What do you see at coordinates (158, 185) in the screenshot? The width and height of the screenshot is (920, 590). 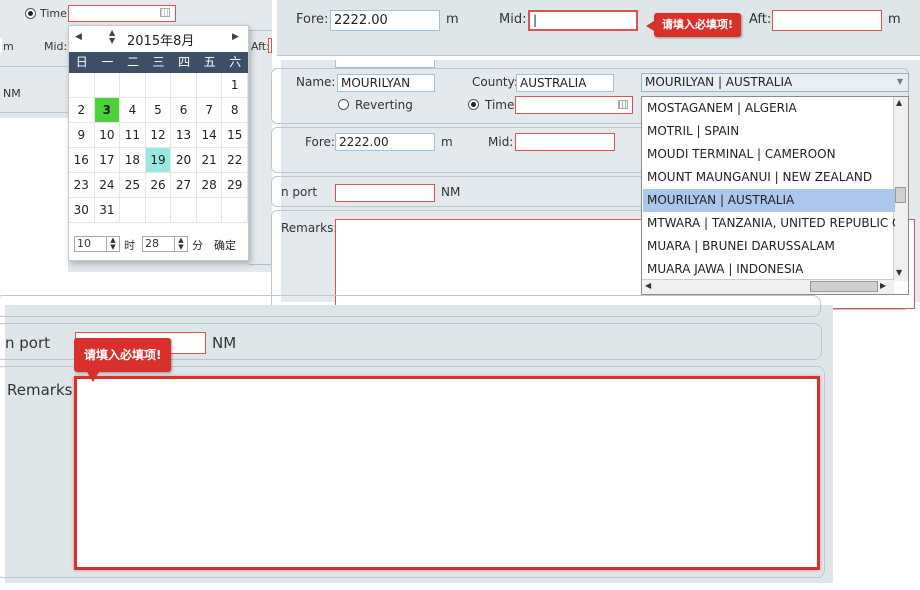 I see `calendar-day: 26` at bounding box center [158, 185].